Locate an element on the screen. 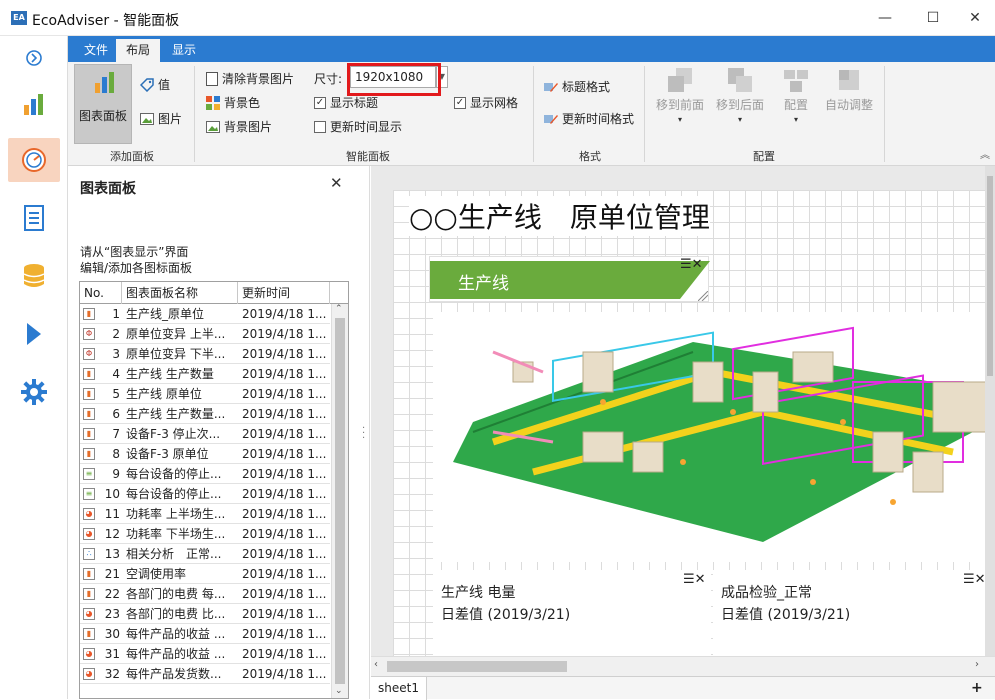 Image resolution: width=995 pixels, height=700 pixels. chevron-left-icon: ‹ is located at coordinates (376, 664).